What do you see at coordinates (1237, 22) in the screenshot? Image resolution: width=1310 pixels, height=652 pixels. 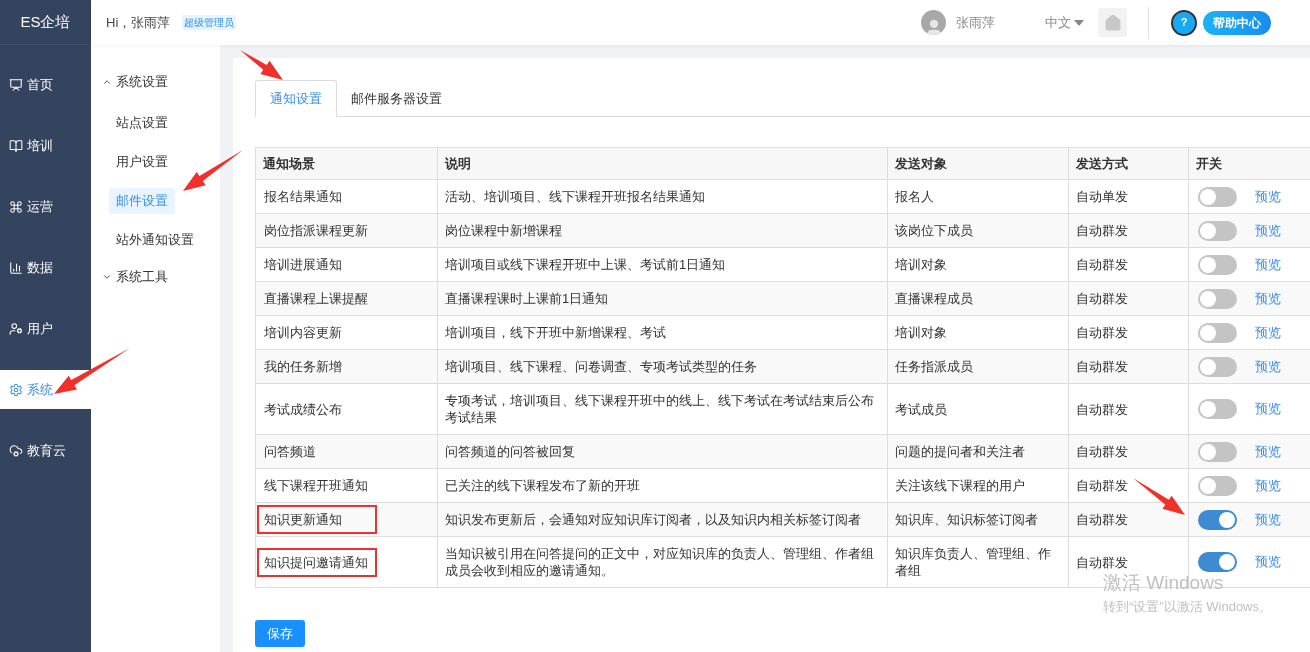 I see `help-center-button: 帮助中心` at bounding box center [1237, 22].